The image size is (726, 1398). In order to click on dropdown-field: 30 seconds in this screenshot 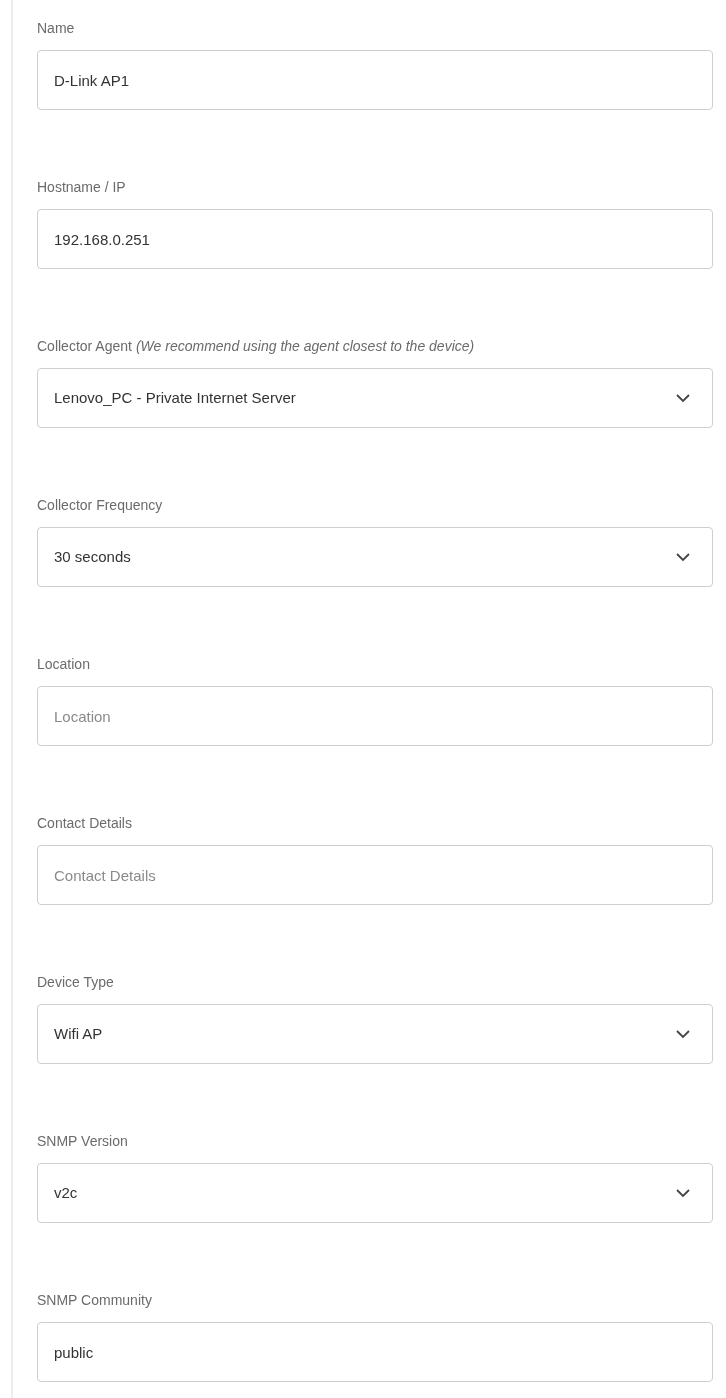, I will do `click(375, 557)`.